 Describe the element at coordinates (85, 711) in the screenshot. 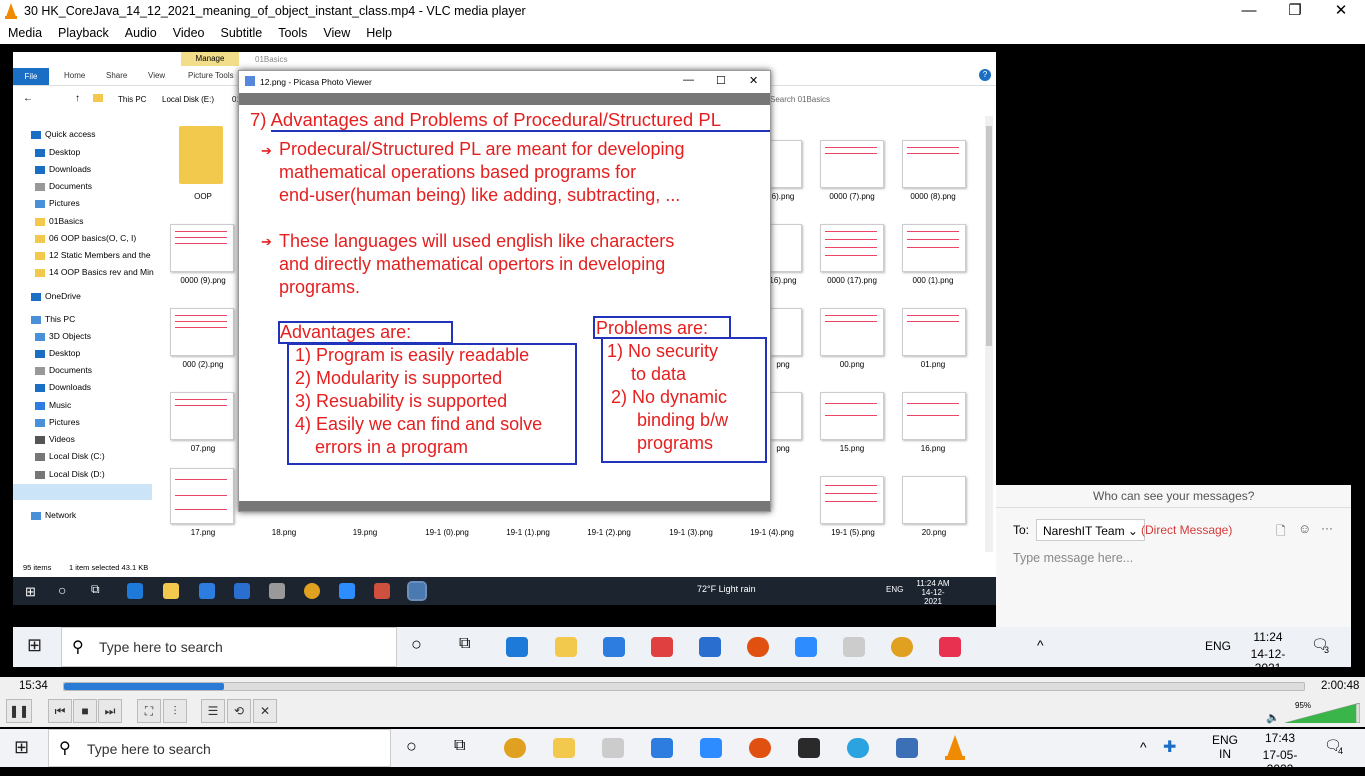

I see `stop-button: ■` at that location.